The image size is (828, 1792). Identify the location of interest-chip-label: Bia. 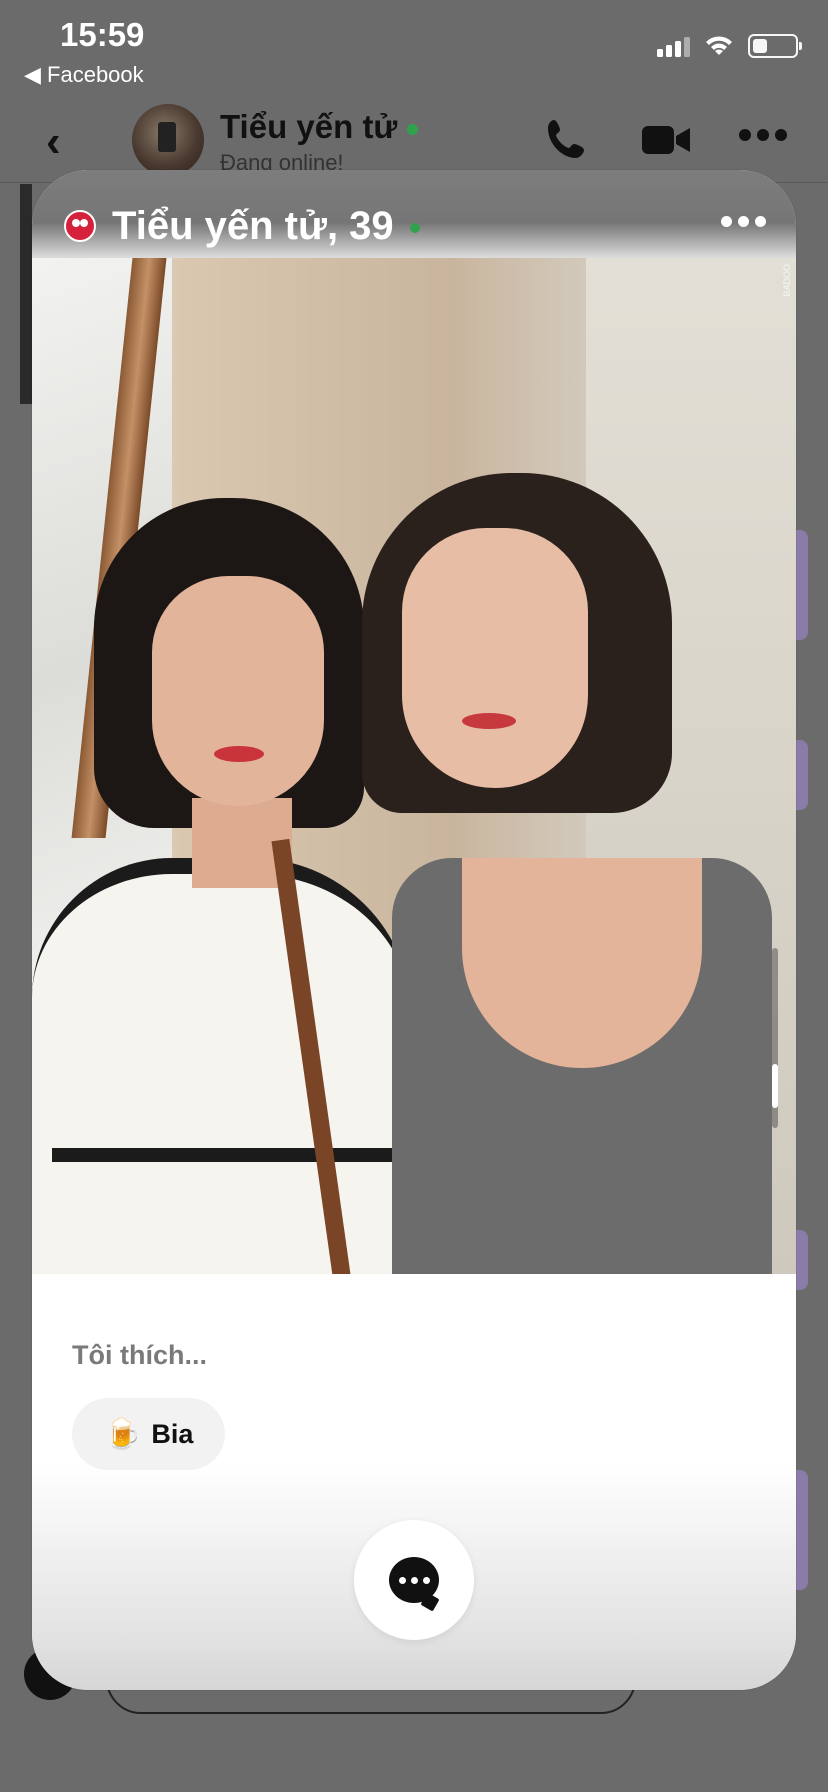
(172, 1433).